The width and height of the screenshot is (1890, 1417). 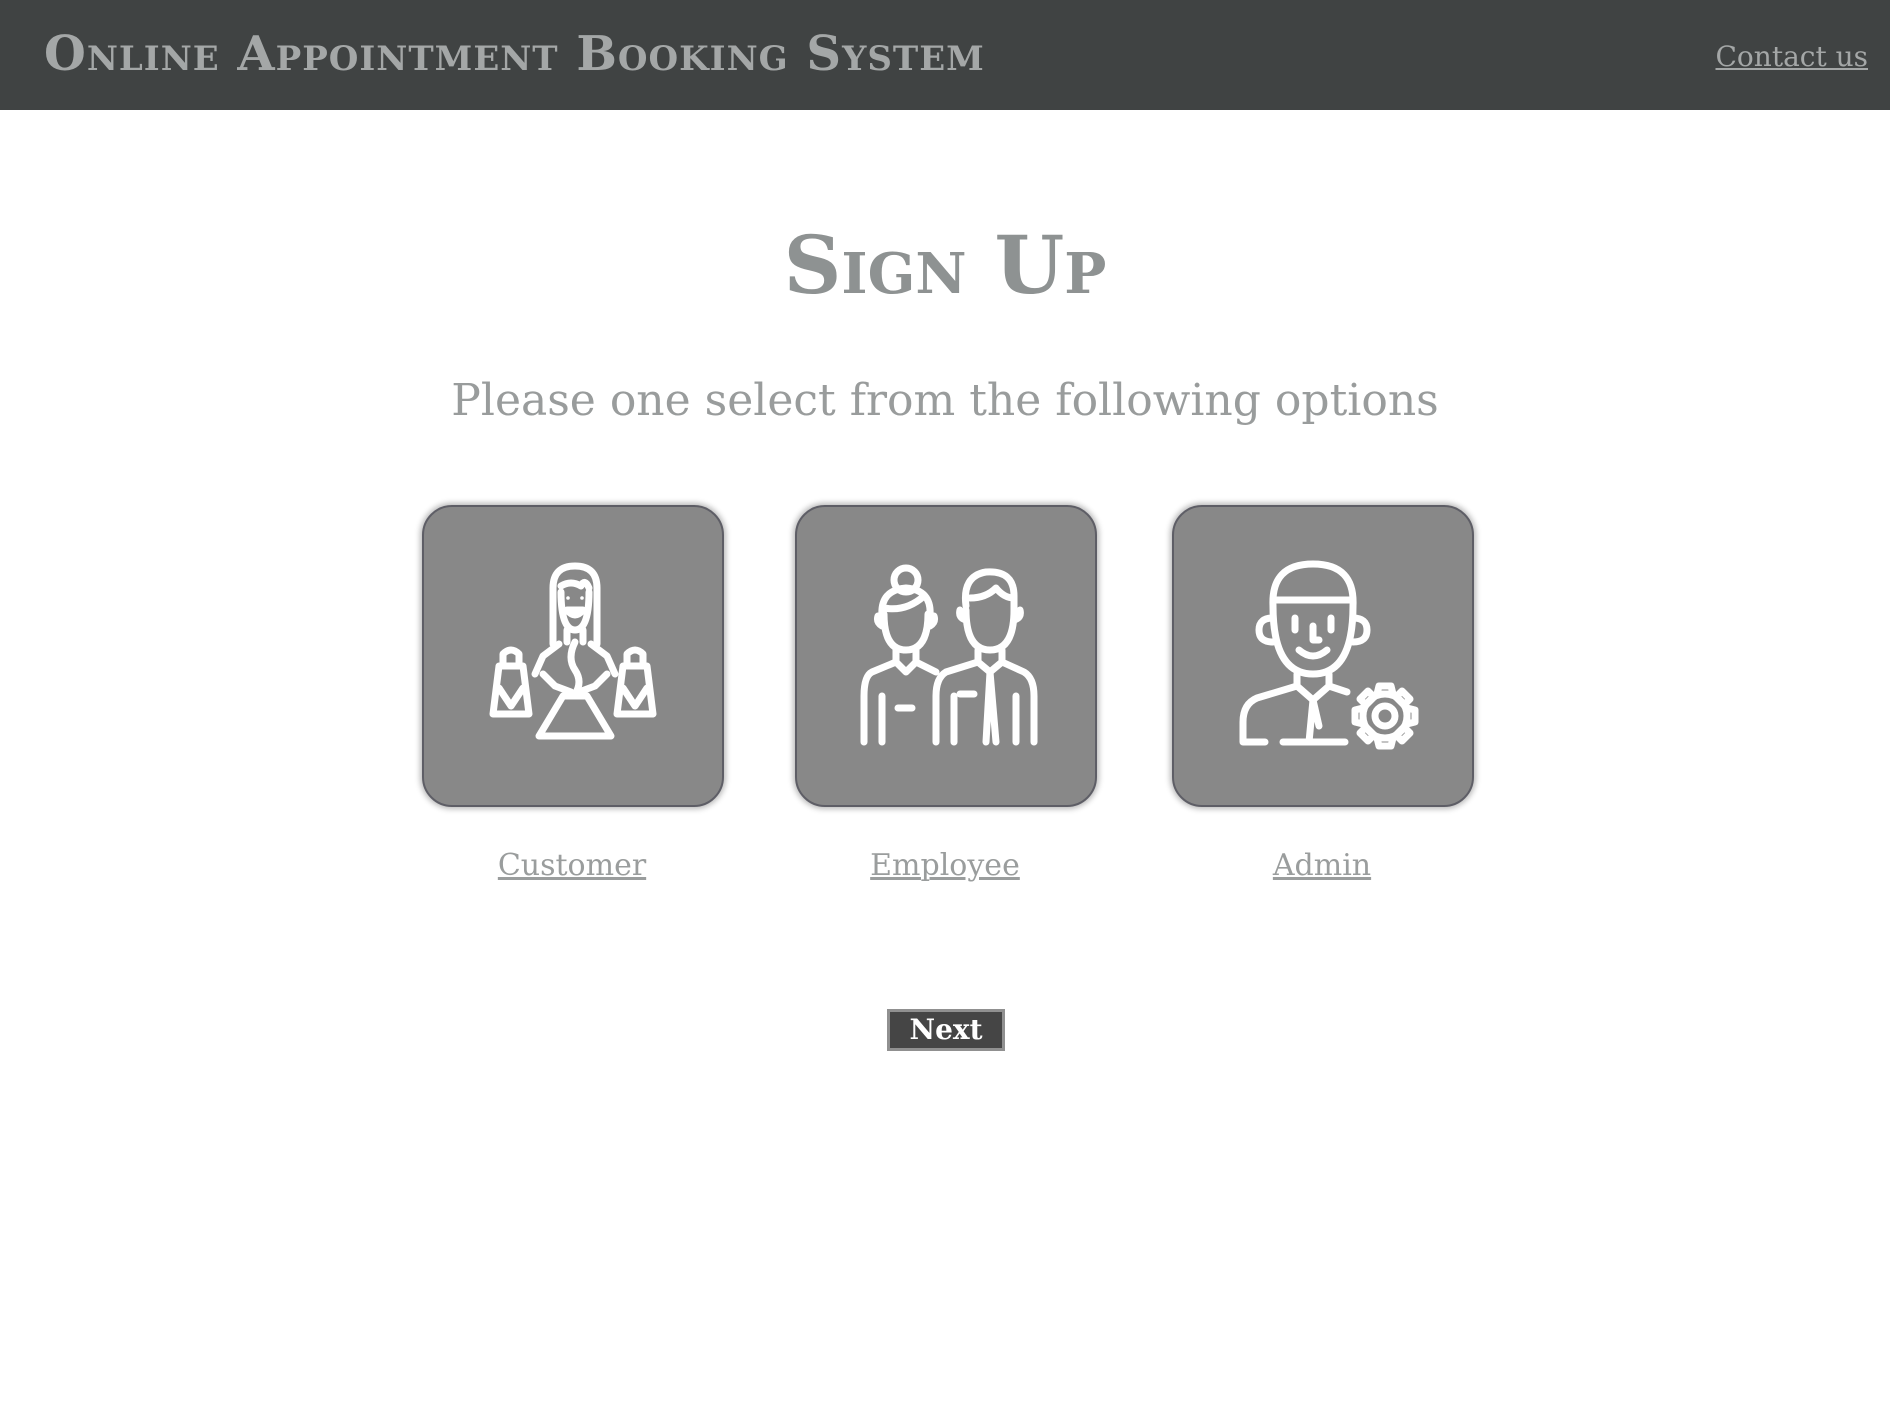 I want to click on customer-link: Customer, so click(x=572, y=865).